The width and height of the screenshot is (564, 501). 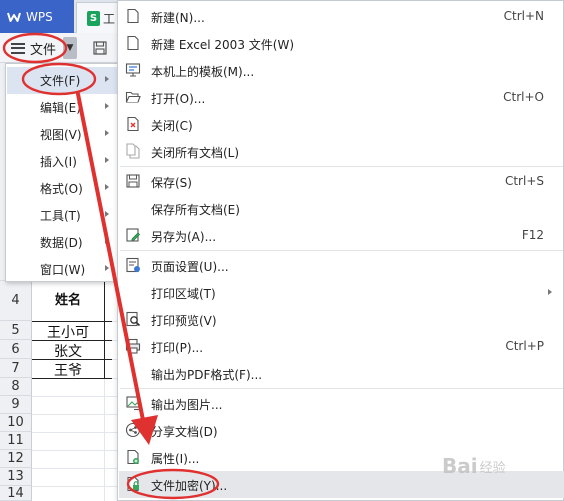 What do you see at coordinates (39, 16) in the screenshot?
I see `wps-tab-label: WPS` at bounding box center [39, 16].